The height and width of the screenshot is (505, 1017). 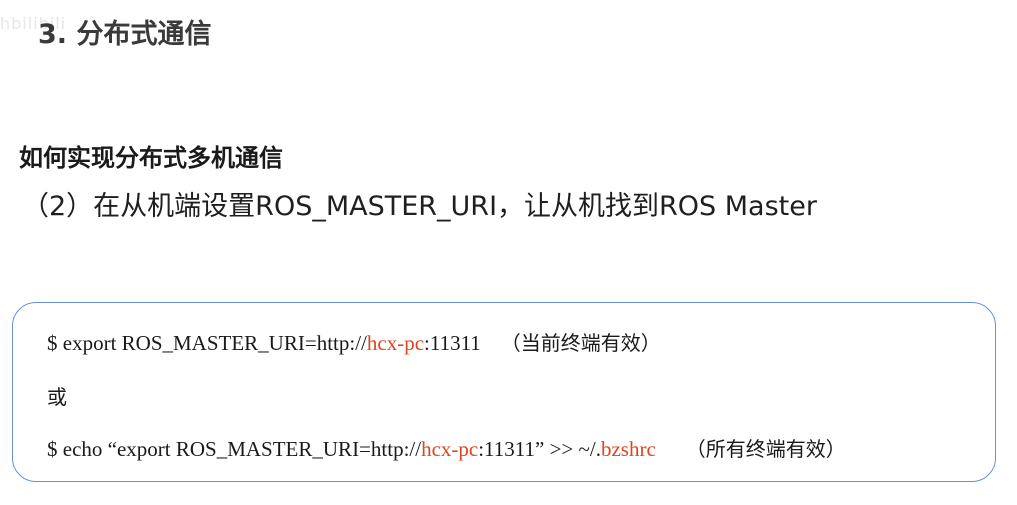 I want to click on rc-file-highlight: bzshrc, so click(x=628, y=449).